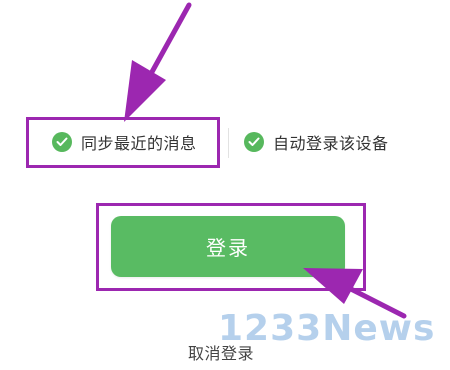 The height and width of the screenshot is (370, 450). Describe the element at coordinates (228, 246) in the screenshot. I see `login-button: 登录` at that location.